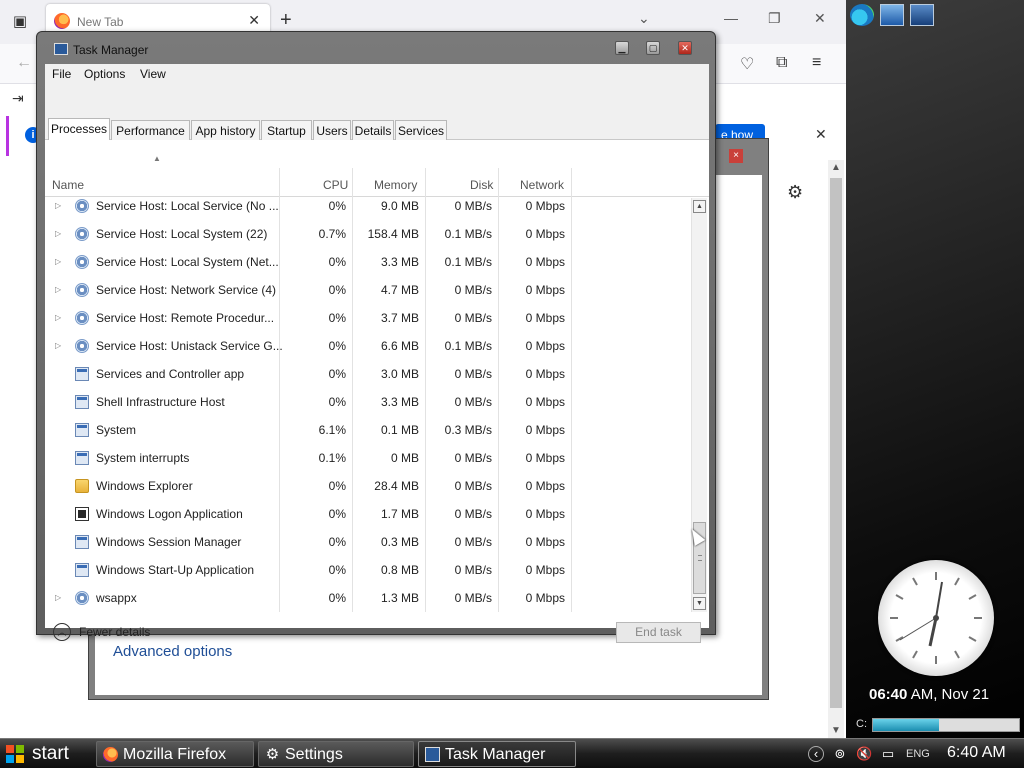 Image resolution: width=1024 pixels, height=768 pixels. I want to click on process-list-scrollbar: ▲ ▼, so click(699, 405).